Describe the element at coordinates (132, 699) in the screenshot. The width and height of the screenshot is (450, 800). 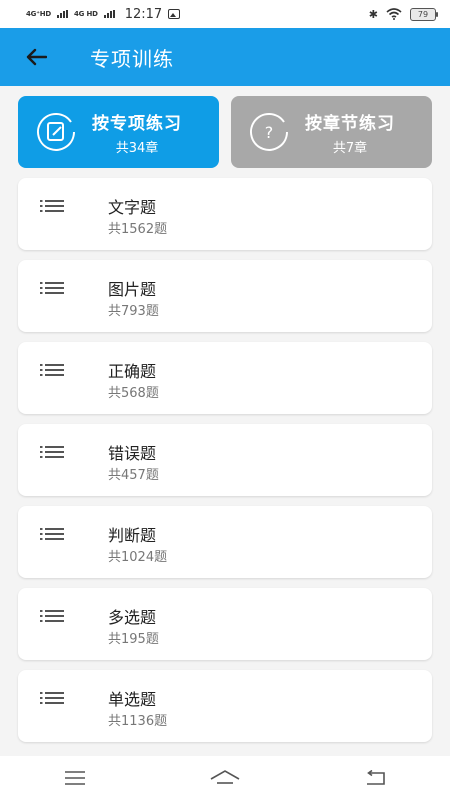
I see `item-title: 单选题` at that location.